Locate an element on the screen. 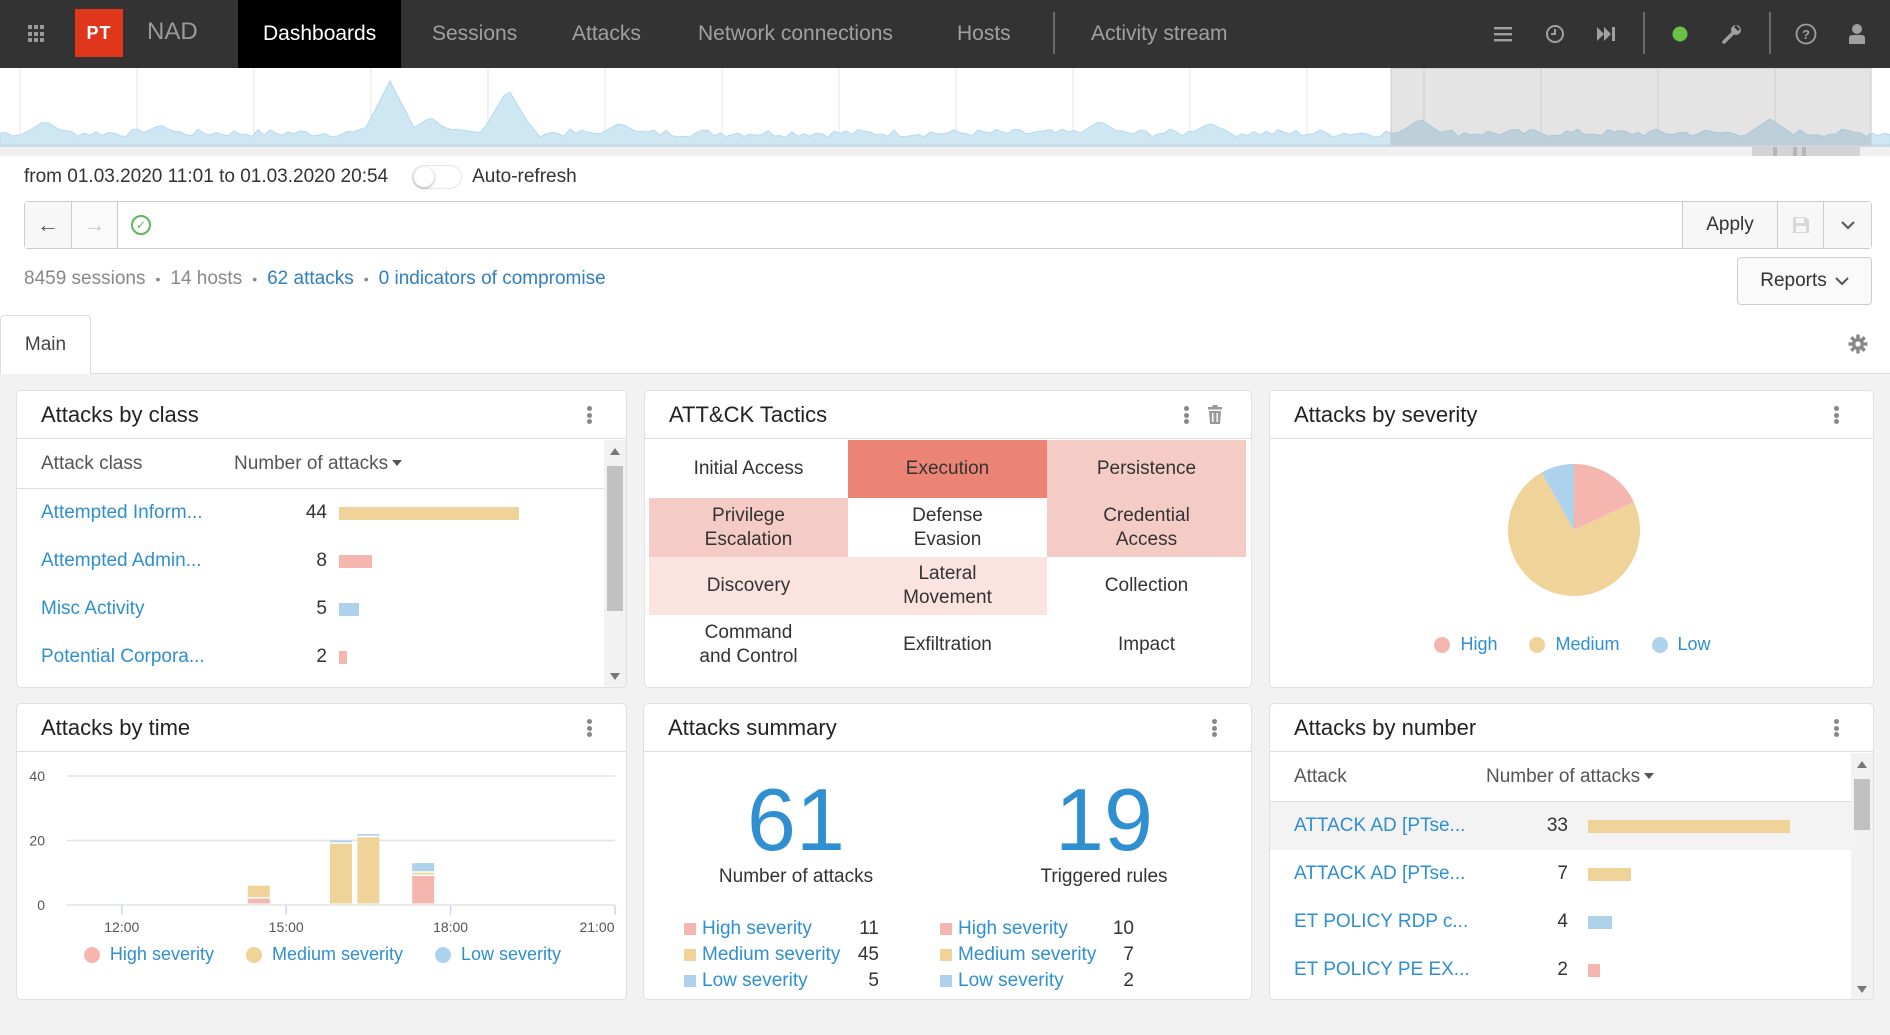 Image resolution: width=1890 pixels, height=1035 pixels. pt-logo: PT is located at coordinates (99, 33).